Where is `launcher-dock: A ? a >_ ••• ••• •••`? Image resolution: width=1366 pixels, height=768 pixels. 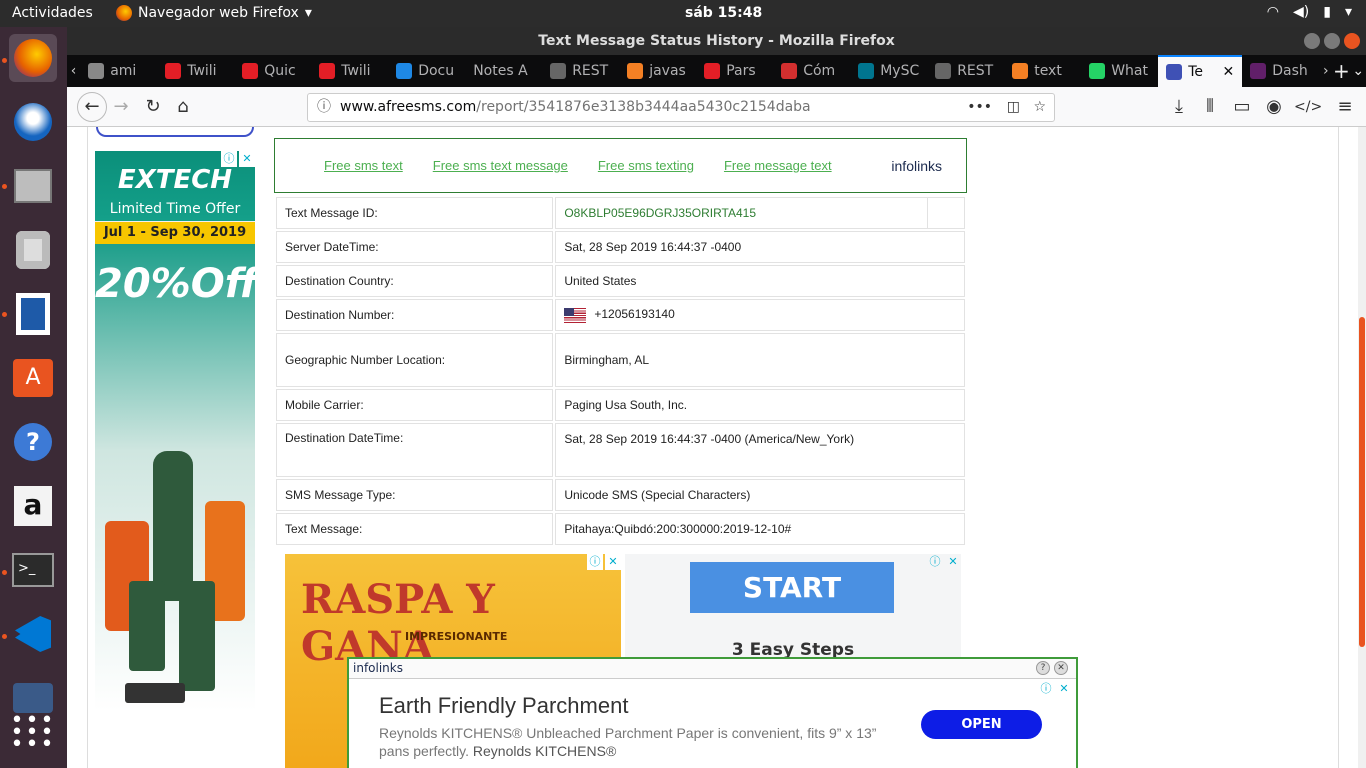 launcher-dock: A ? a >_ ••• ••• ••• is located at coordinates (33, 397).